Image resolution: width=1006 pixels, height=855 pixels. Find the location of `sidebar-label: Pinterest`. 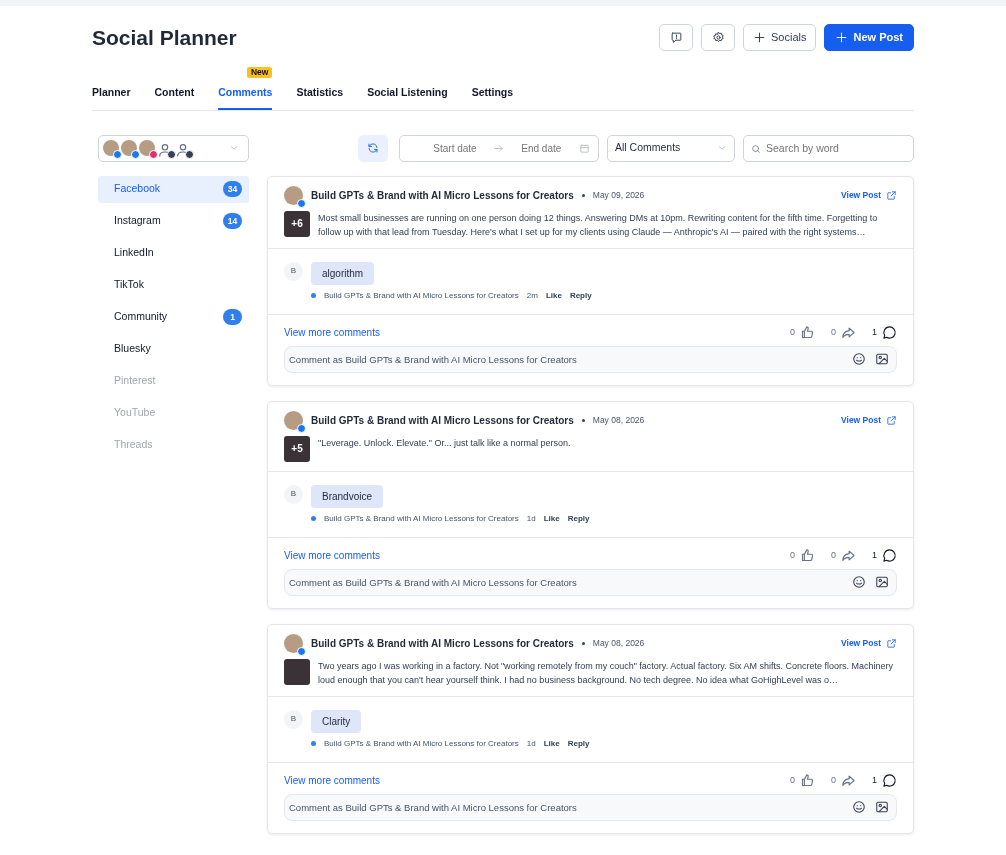

sidebar-label: Pinterest is located at coordinates (135, 381).